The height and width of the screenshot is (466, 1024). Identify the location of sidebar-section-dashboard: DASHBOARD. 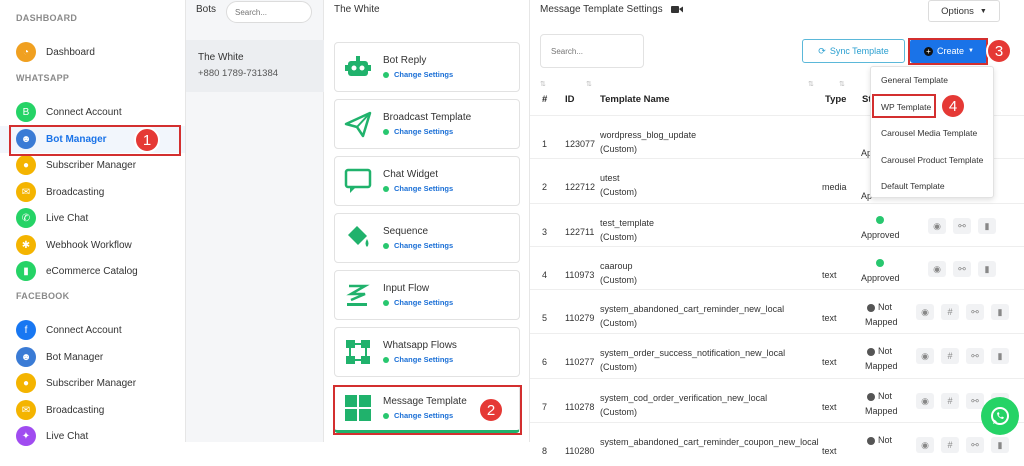
(47, 18).